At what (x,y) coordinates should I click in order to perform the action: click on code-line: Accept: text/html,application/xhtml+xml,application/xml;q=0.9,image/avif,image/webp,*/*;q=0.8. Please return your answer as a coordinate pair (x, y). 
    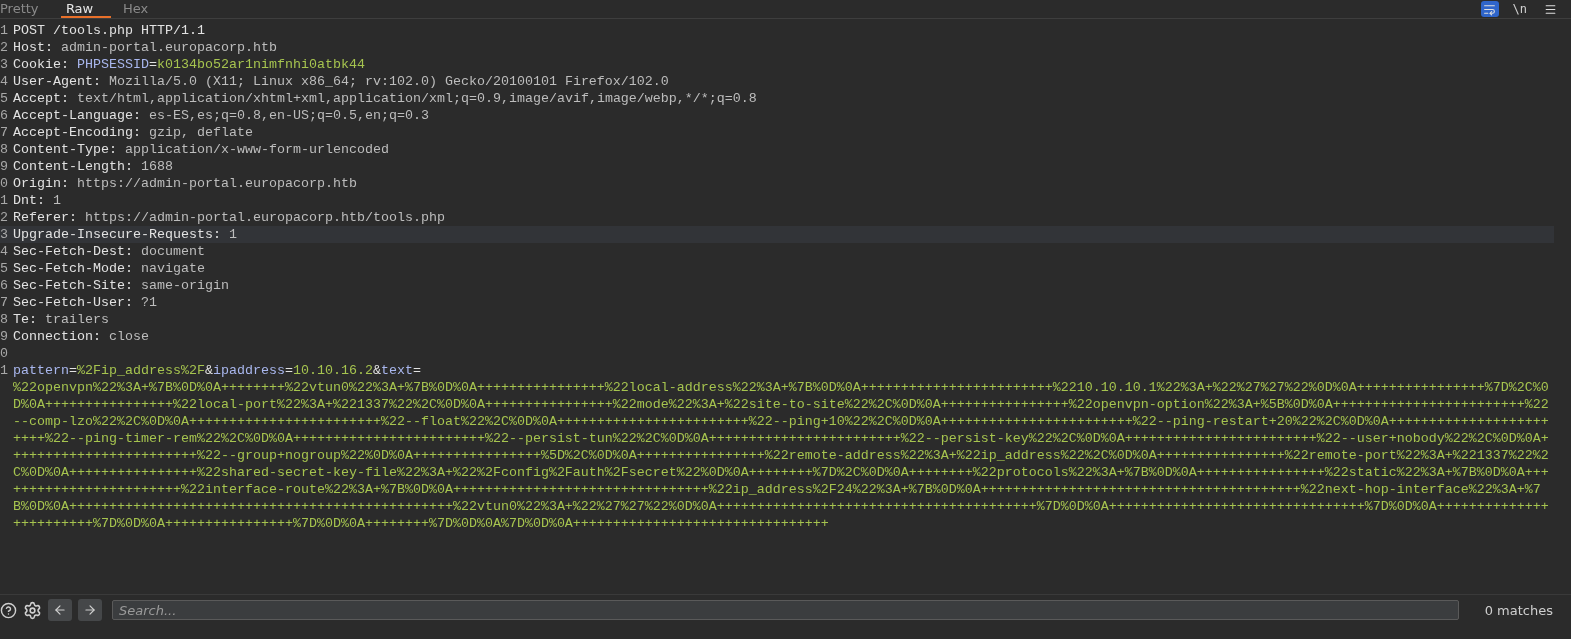
    Looking at the image, I should click on (385, 98).